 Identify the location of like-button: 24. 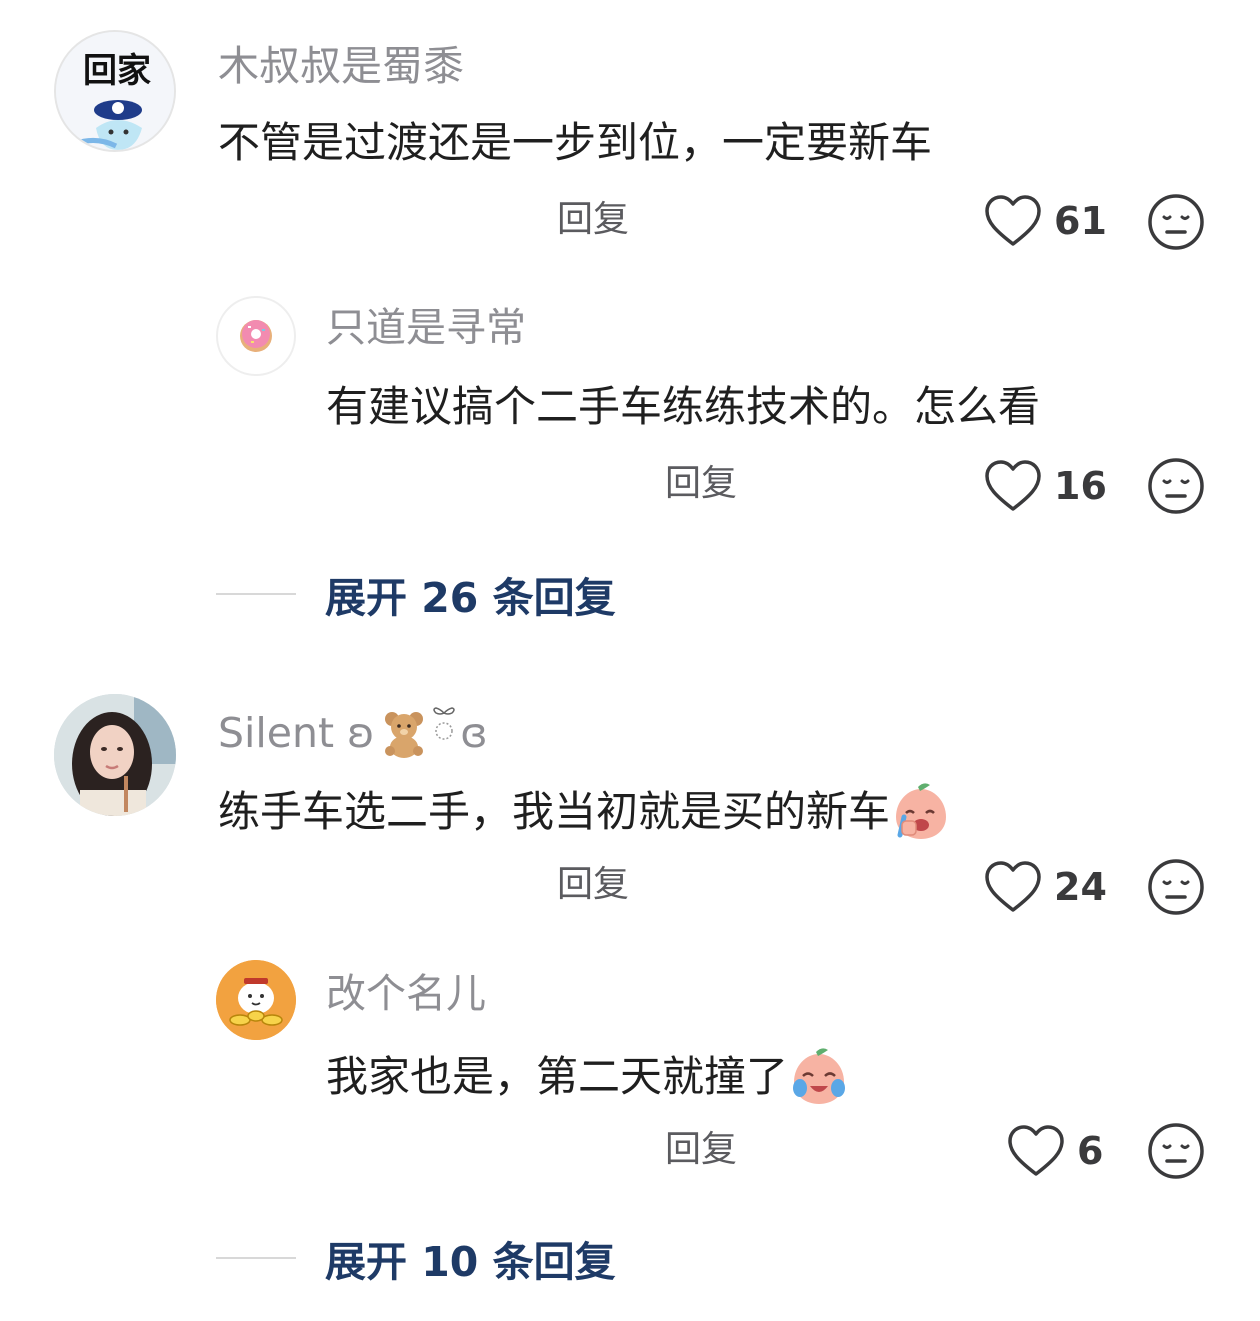
(1045, 887).